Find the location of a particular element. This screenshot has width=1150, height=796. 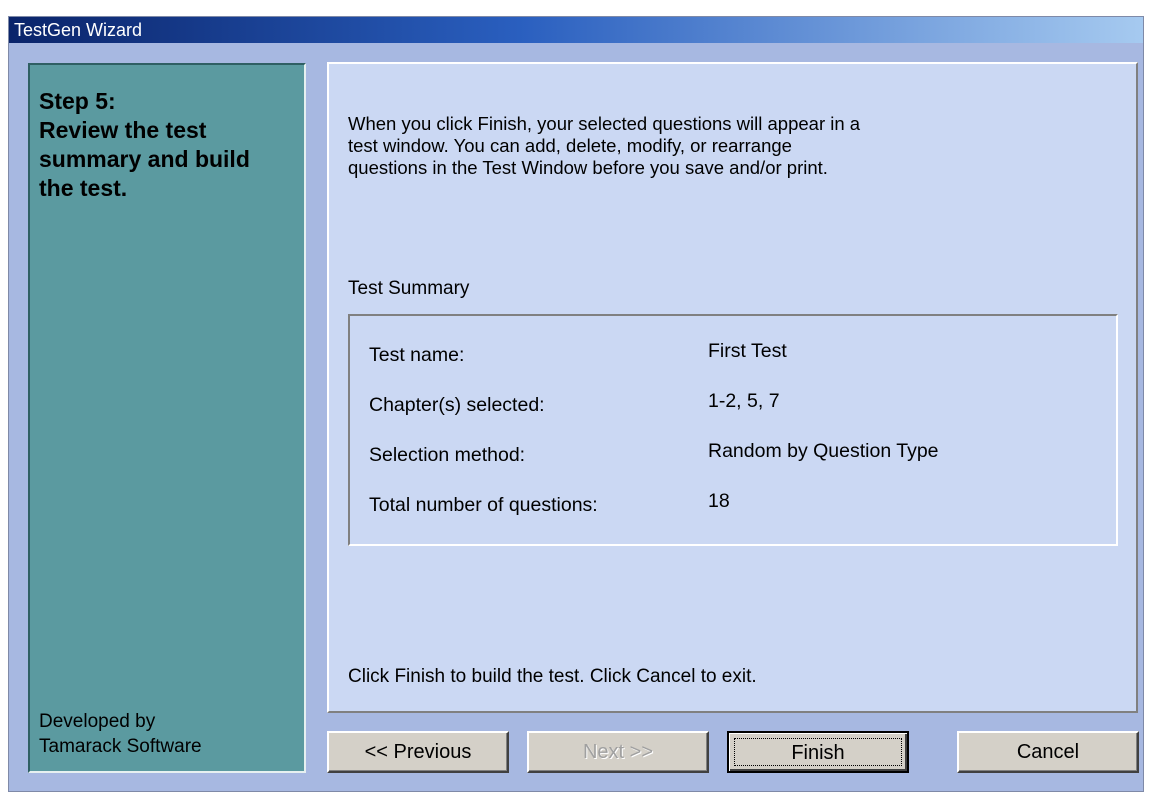

developer-credit: Developed by Tamarack Software is located at coordinates (166, 734).